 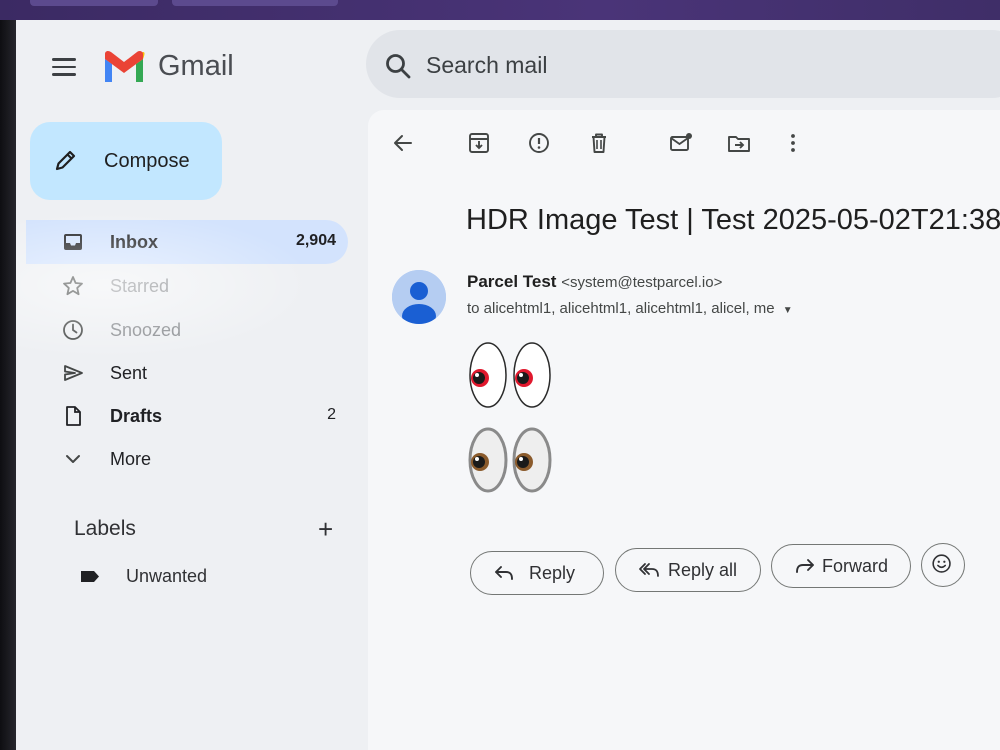 I want to click on sidebar-item-sent: Sent, so click(x=187, y=373).